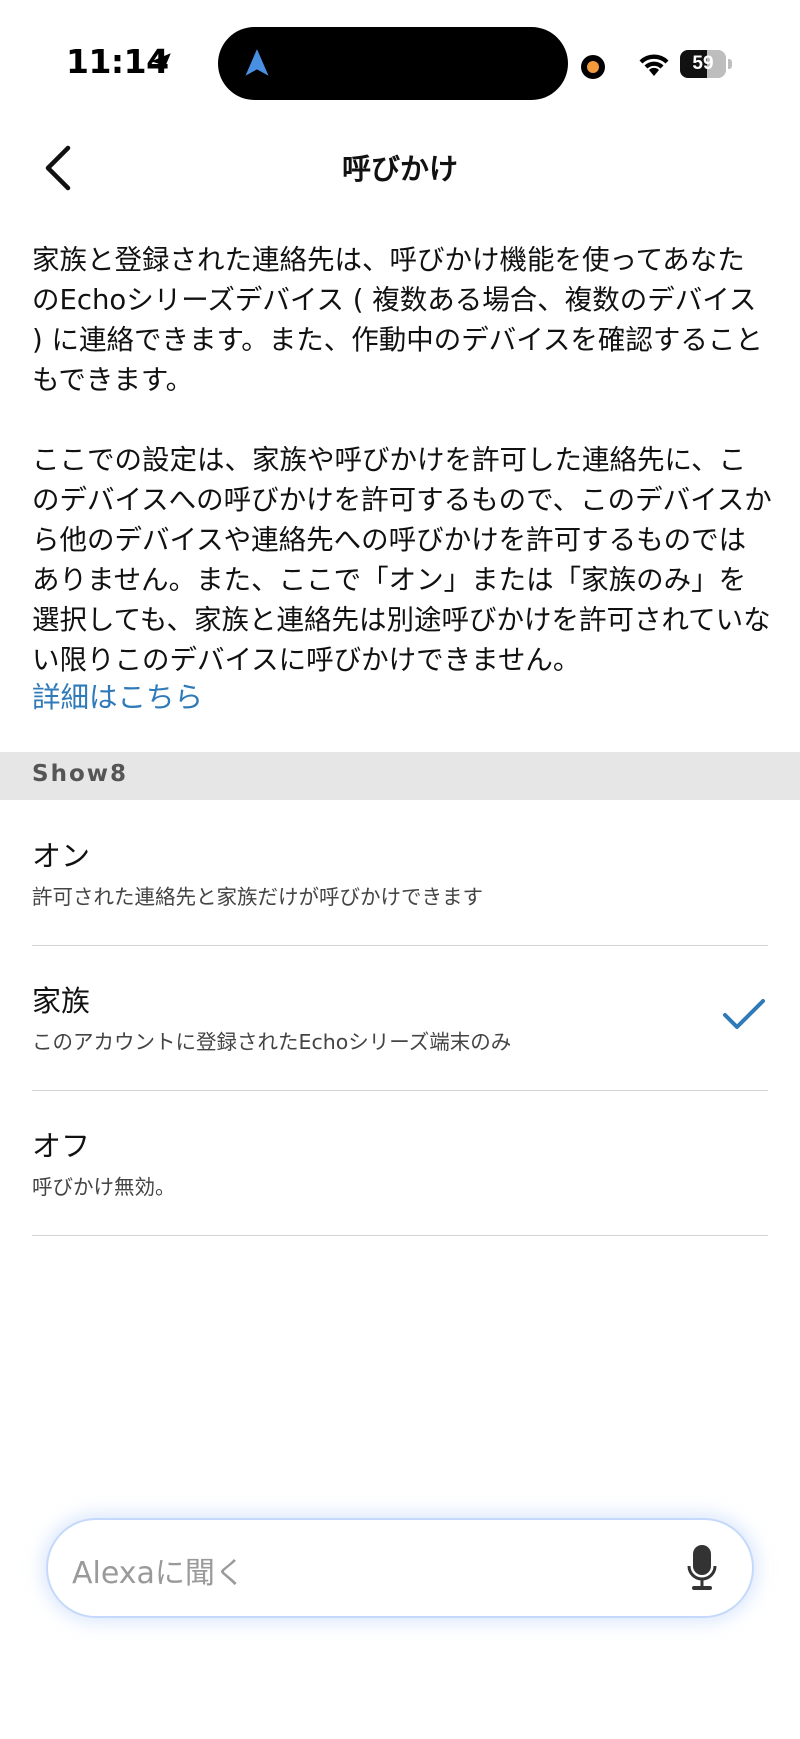  Describe the element at coordinates (161, 63) in the screenshot. I see `location-arrow-icon` at that location.